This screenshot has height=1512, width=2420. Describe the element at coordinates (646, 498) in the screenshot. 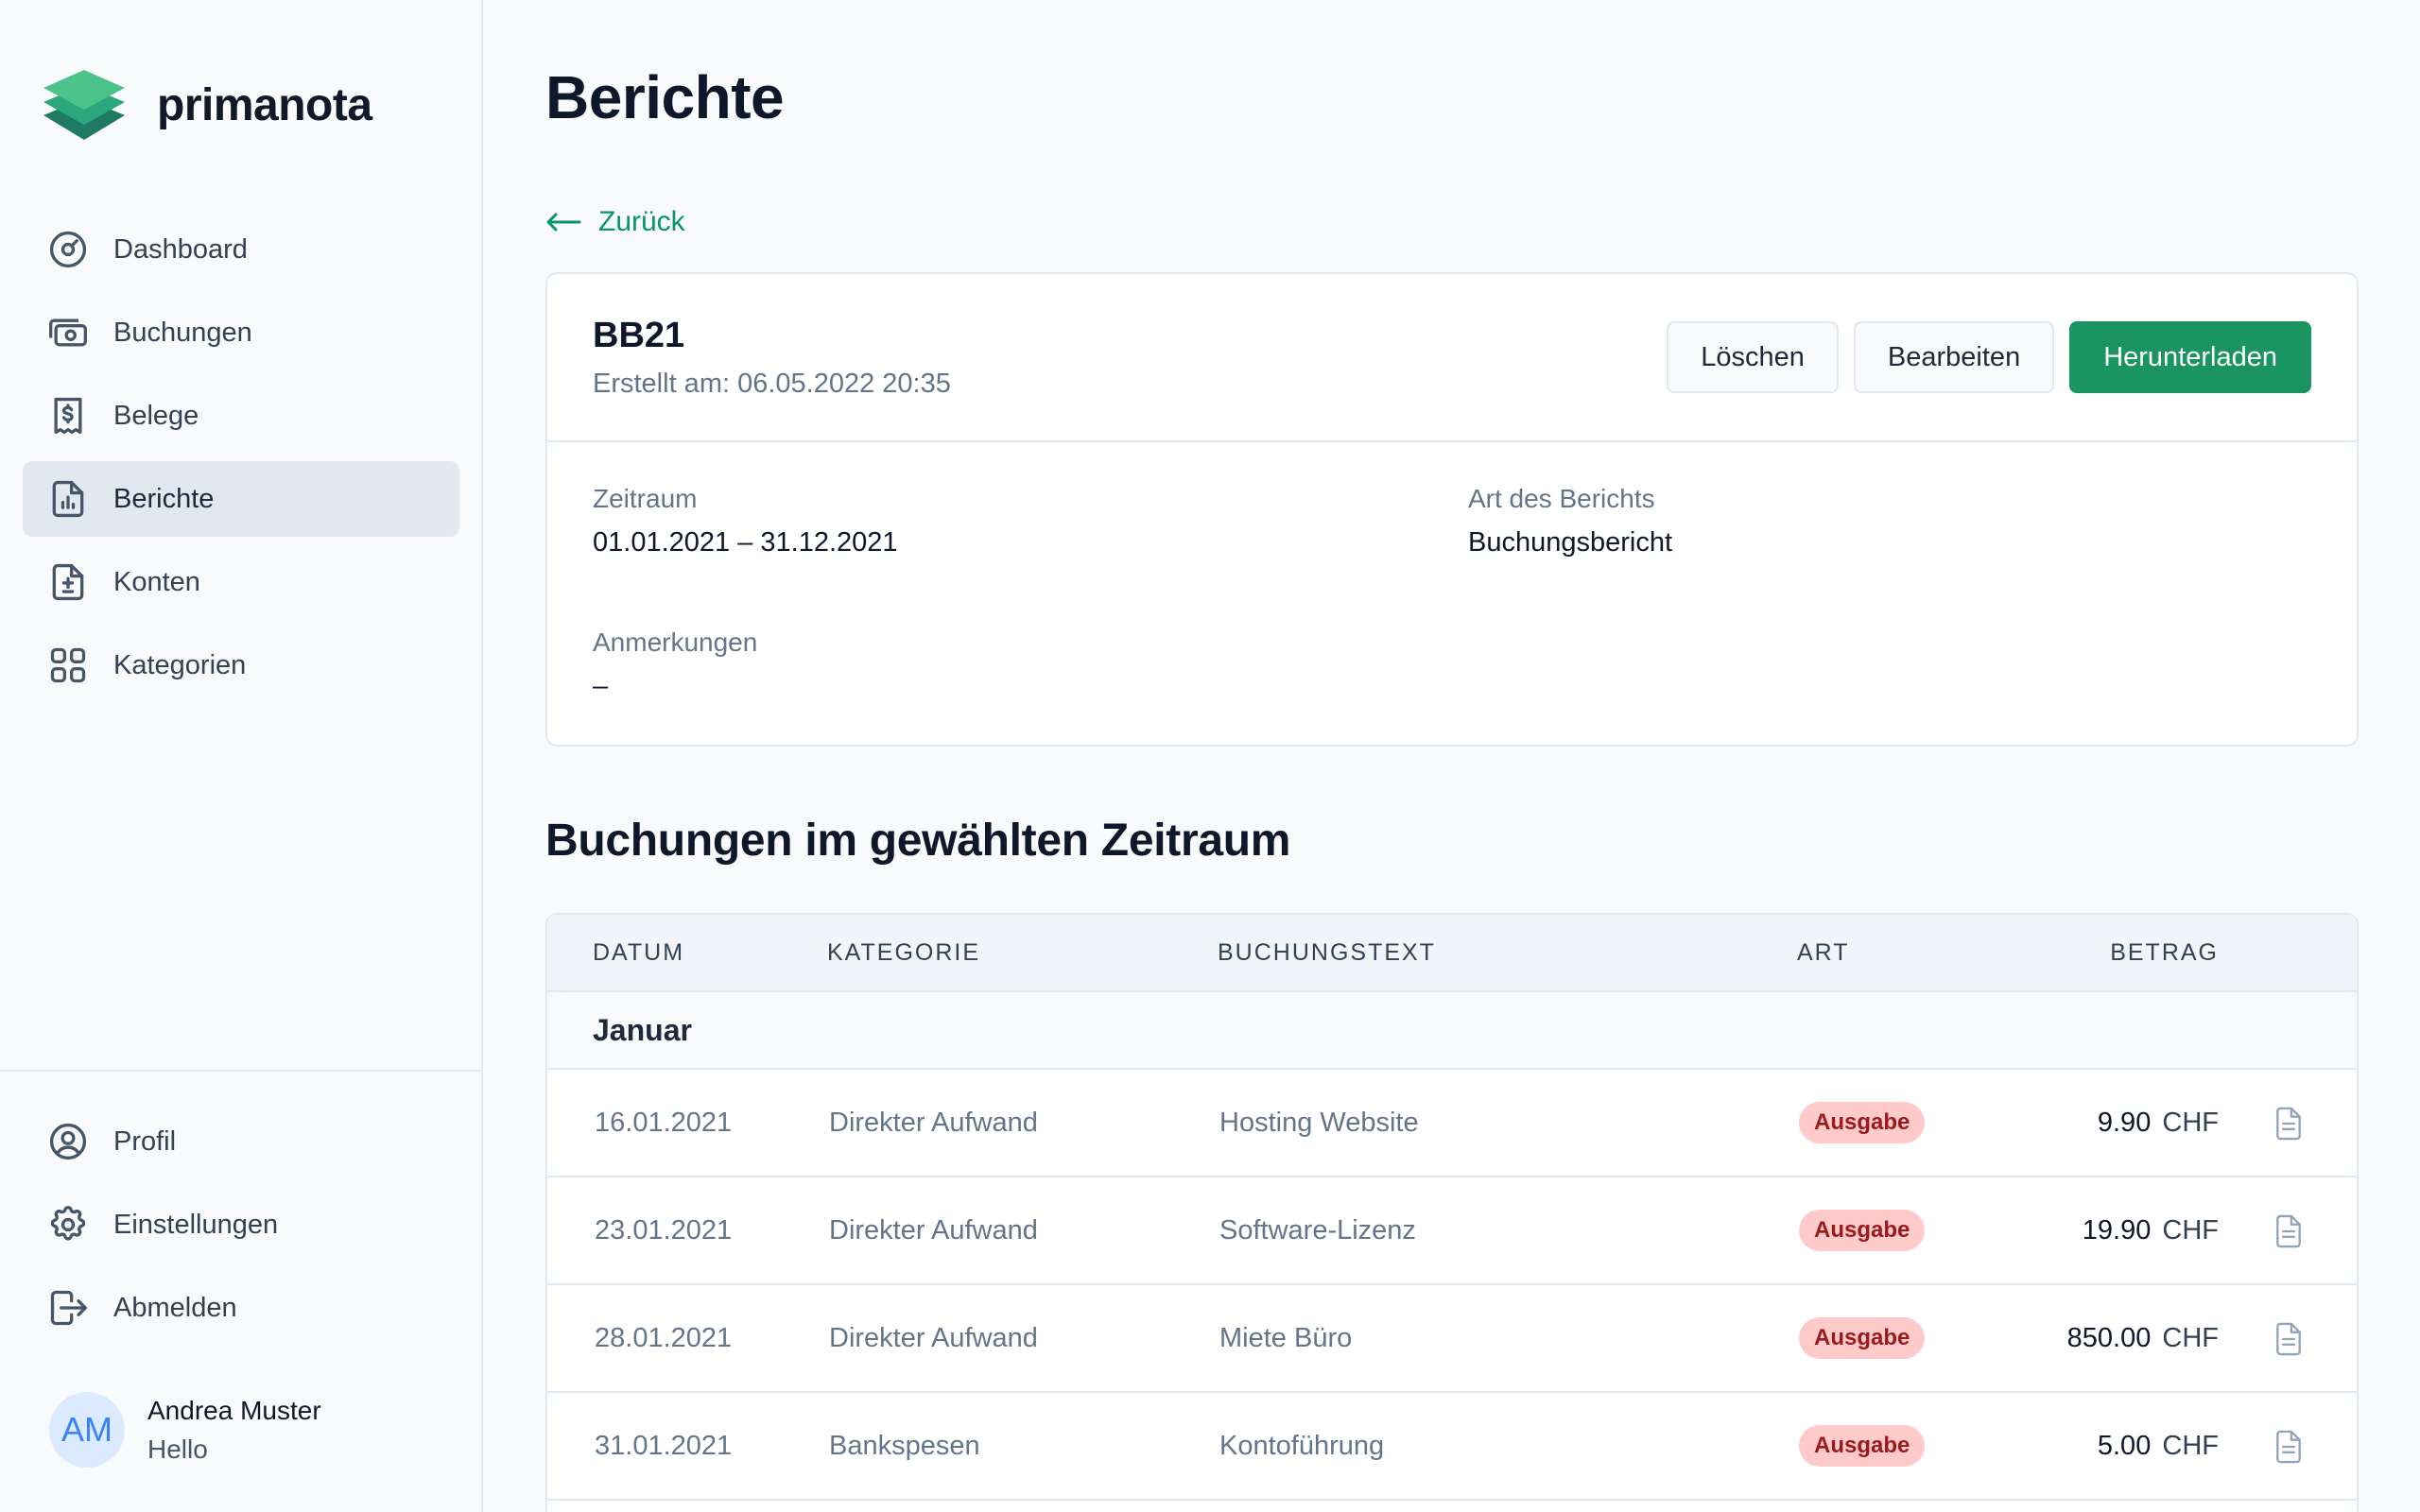

I see `period-label: Zeitraum` at that location.